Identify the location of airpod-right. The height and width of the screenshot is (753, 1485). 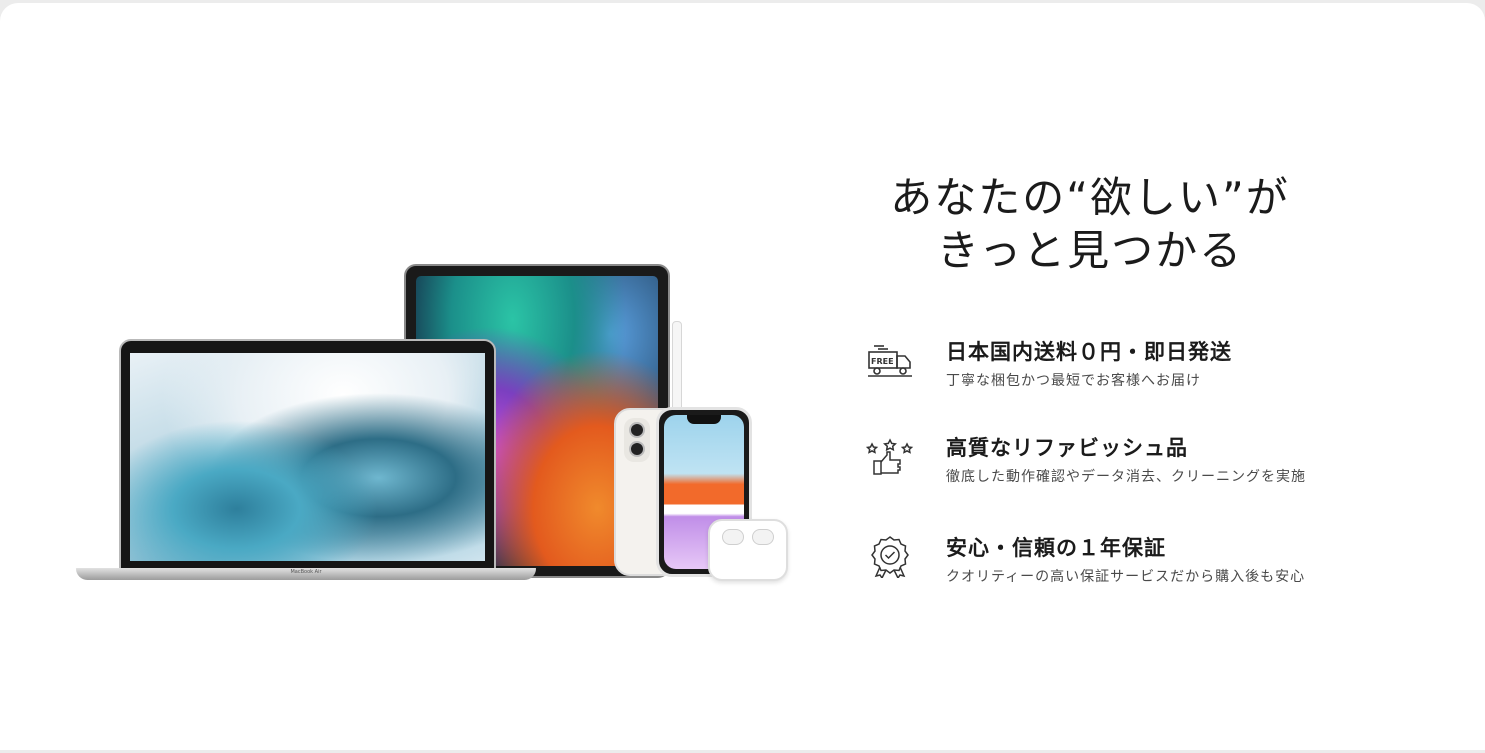
(763, 537).